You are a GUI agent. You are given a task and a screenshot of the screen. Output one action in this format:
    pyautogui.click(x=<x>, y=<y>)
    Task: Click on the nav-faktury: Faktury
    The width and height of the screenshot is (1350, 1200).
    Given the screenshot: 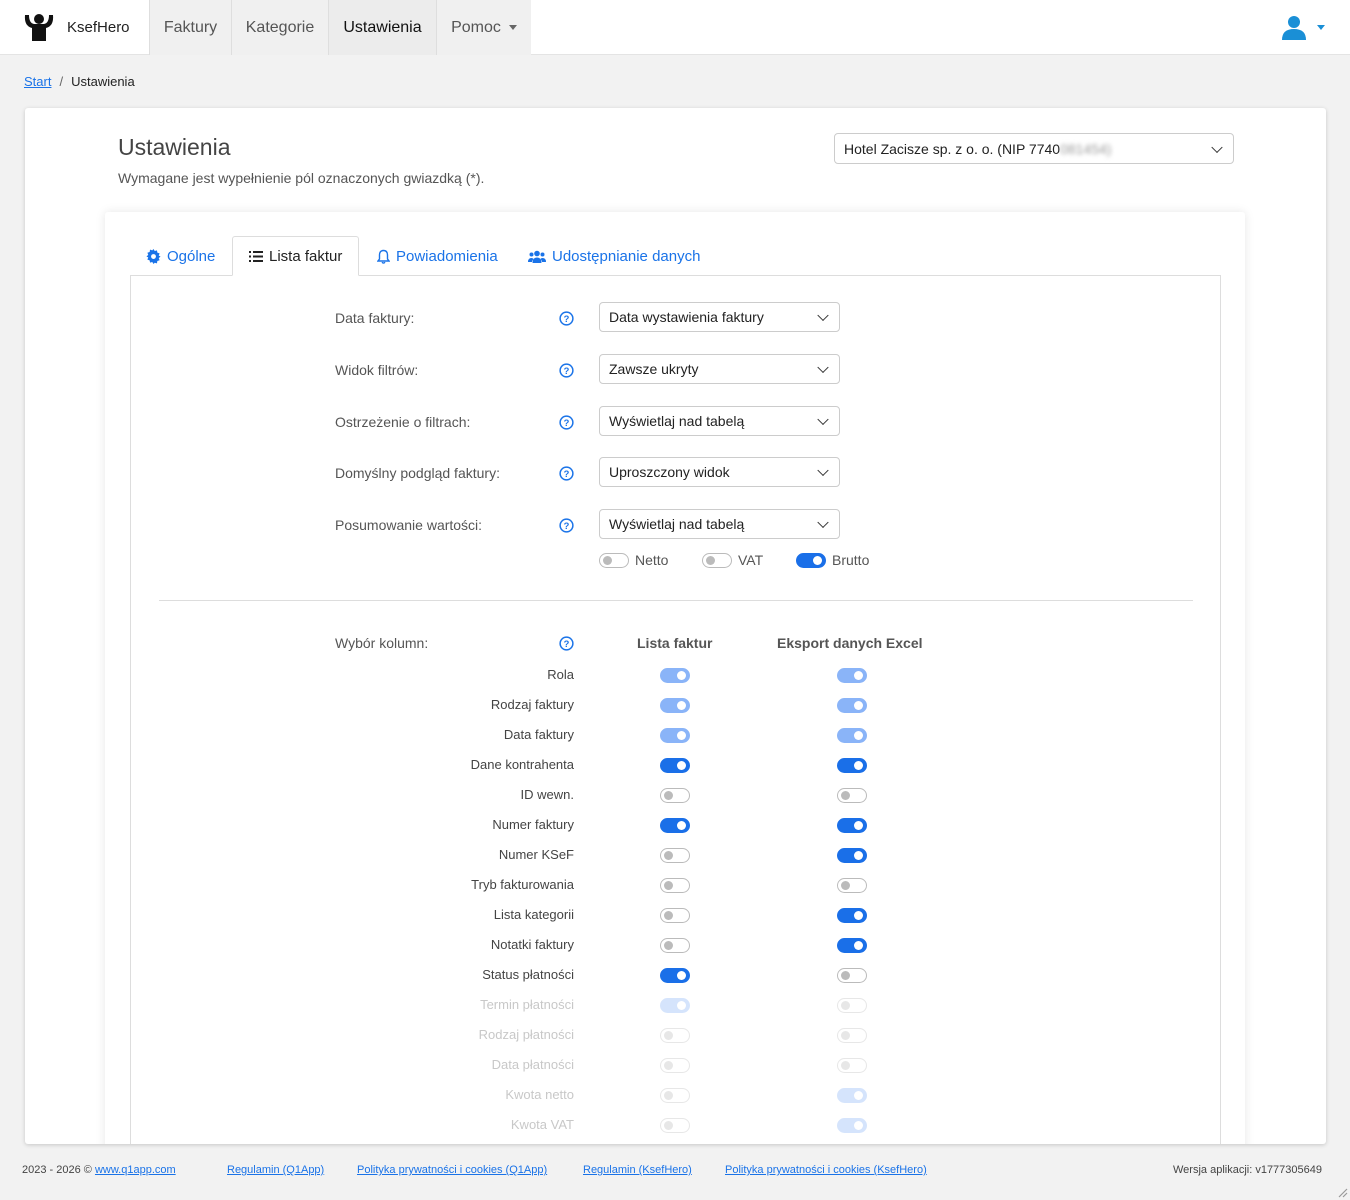 What is the action you would take?
    pyautogui.click(x=190, y=27)
    